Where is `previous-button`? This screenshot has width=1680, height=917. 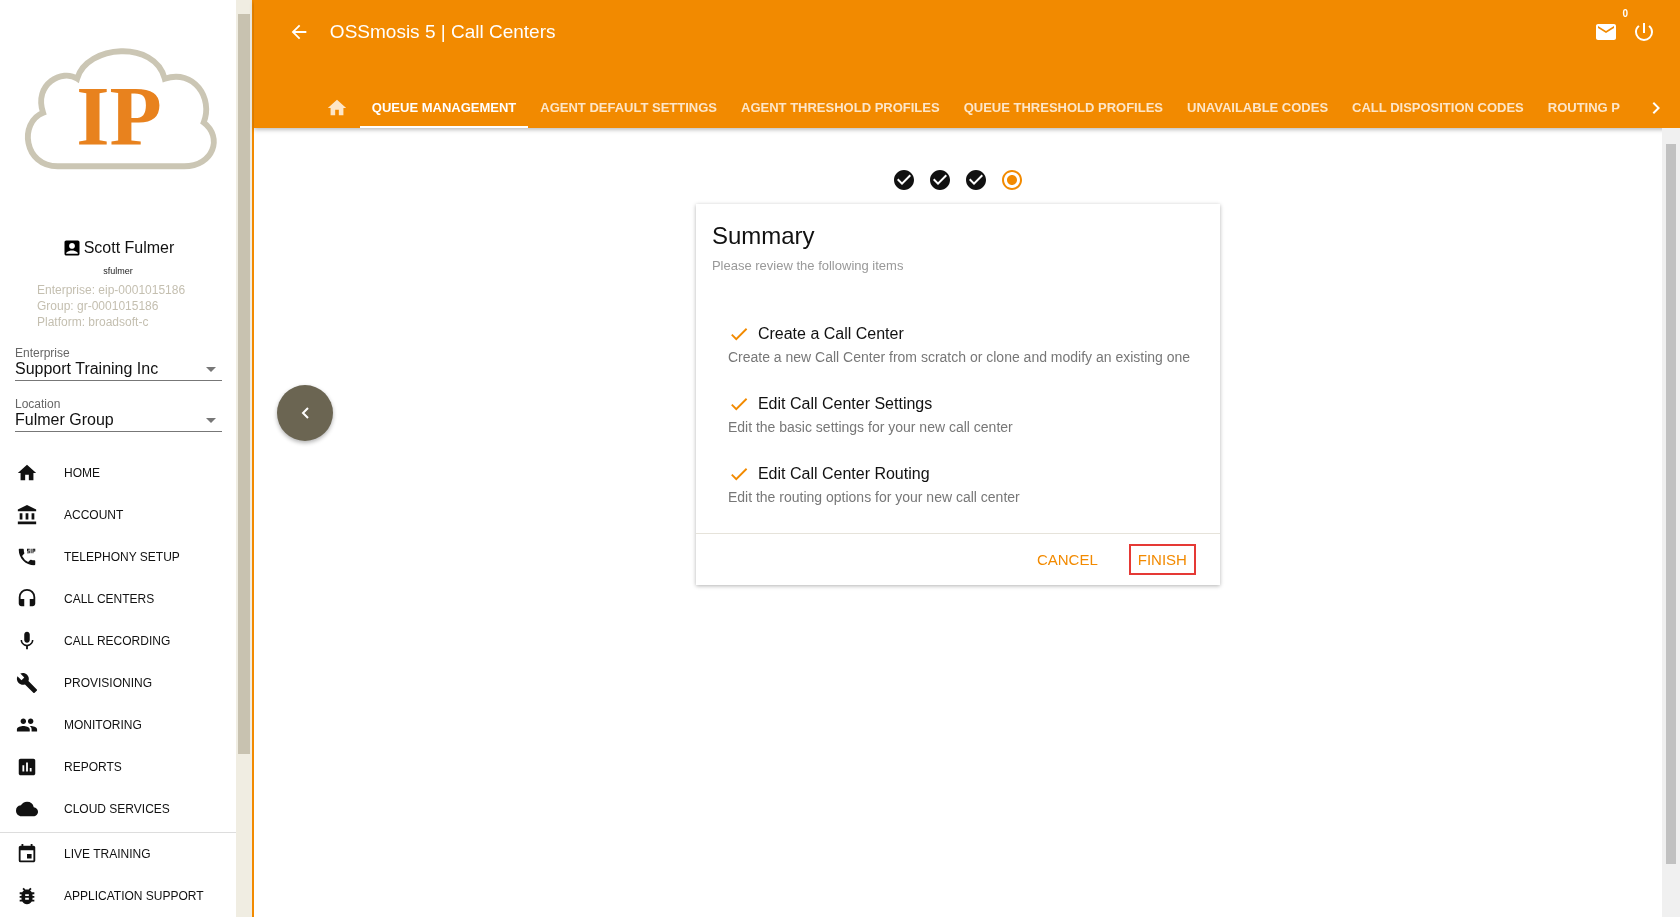 previous-button is located at coordinates (304, 413).